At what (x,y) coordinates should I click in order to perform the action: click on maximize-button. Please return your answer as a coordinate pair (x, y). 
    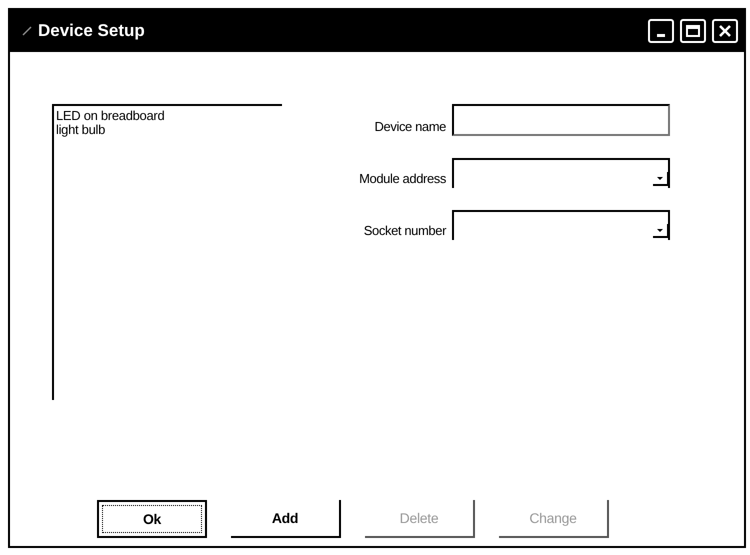
    Looking at the image, I should click on (693, 31).